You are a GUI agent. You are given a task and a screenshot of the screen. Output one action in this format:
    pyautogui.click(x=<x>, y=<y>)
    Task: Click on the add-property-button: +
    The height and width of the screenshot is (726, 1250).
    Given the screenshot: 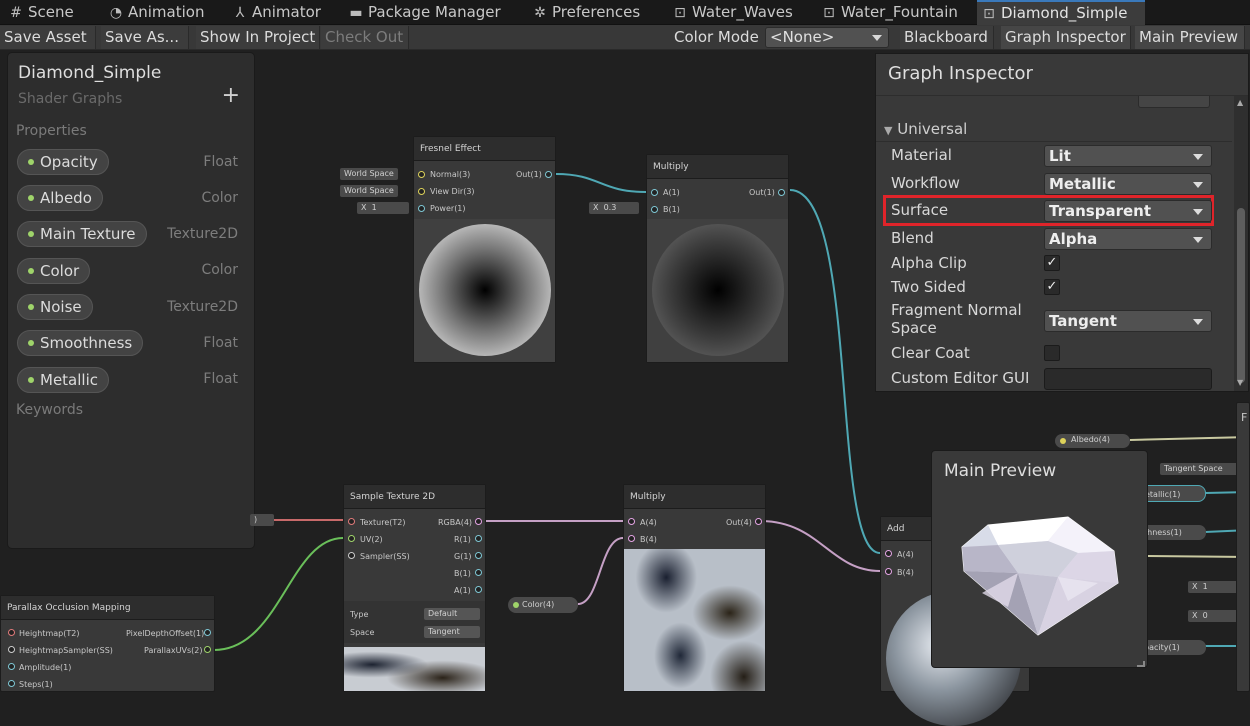 What is the action you would take?
    pyautogui.click(x=231, y=95)
    